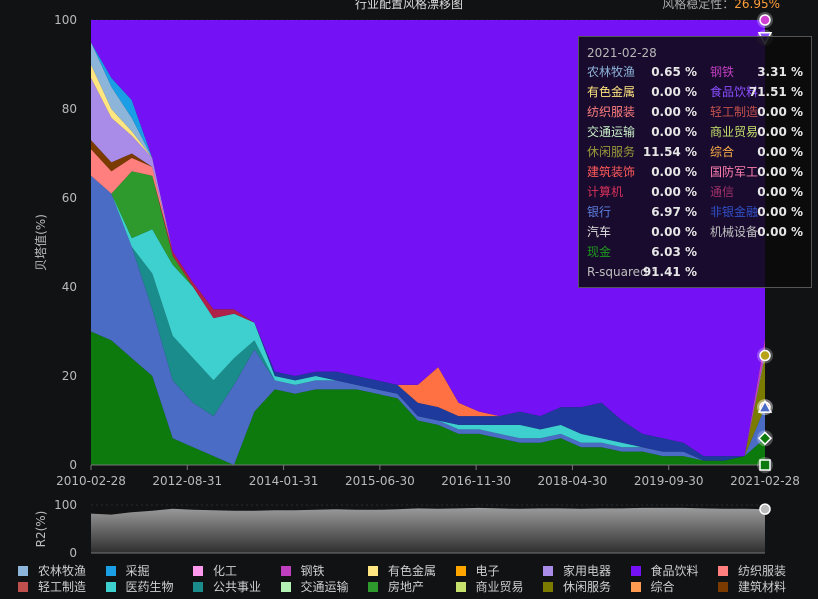 Image resolution: width=818 pixels, height=599 pixels. I want to click on tooltip-left-value: 11.54 %, so click(669, 152).